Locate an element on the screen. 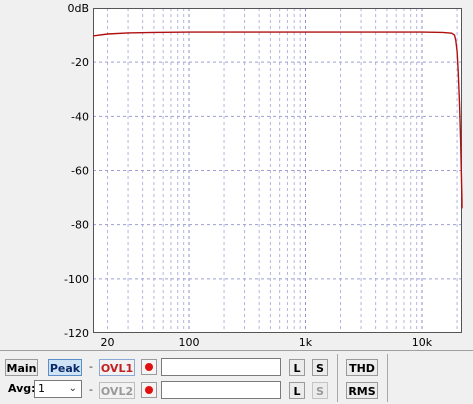  s2-button: S is located at coordinates (320, 390).